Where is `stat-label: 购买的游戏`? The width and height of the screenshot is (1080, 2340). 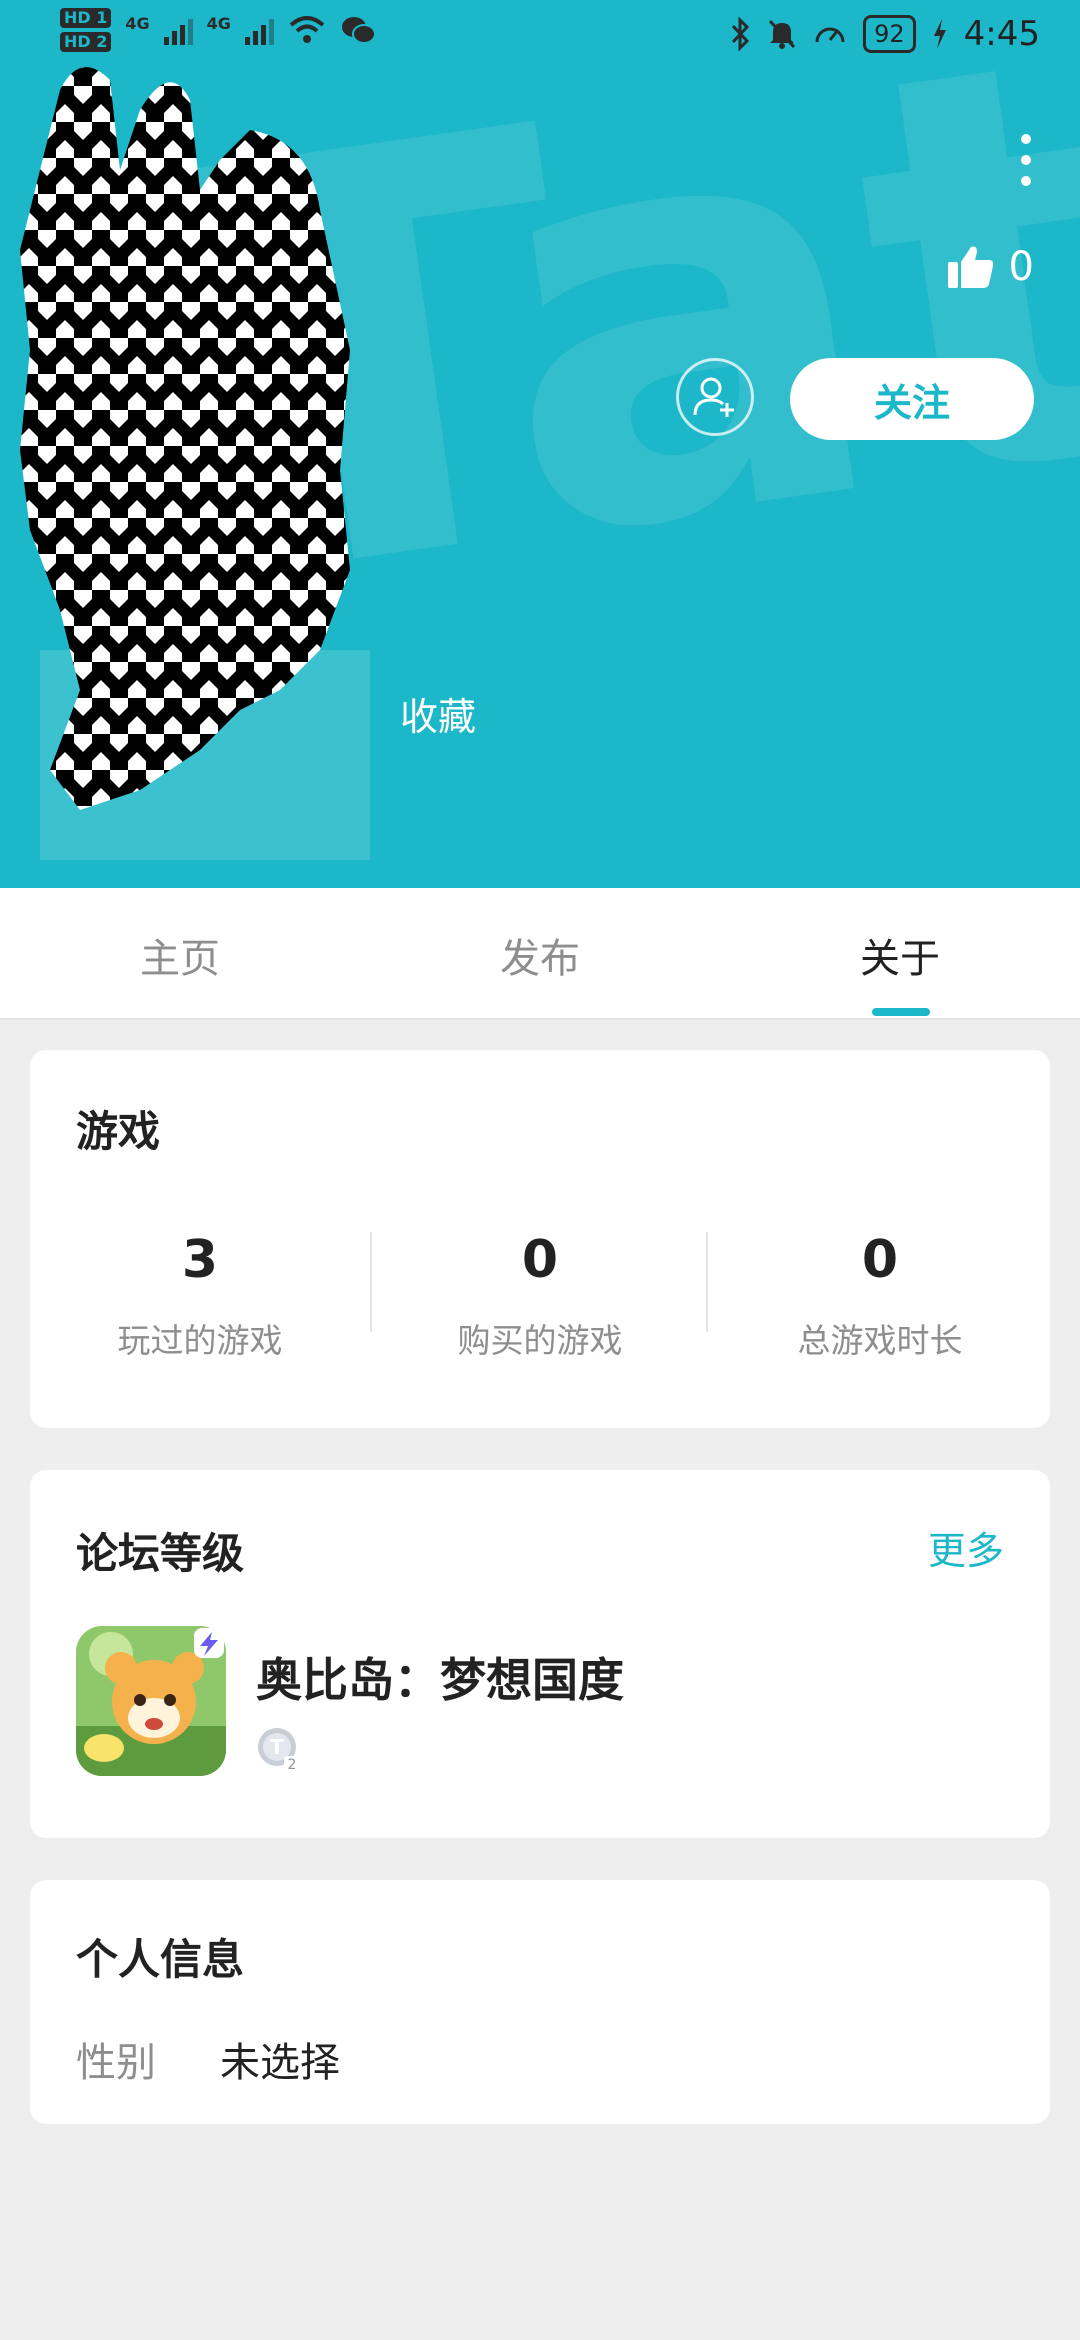
stat-label: 购买的游戏 is located at coordinates (540, 1340).